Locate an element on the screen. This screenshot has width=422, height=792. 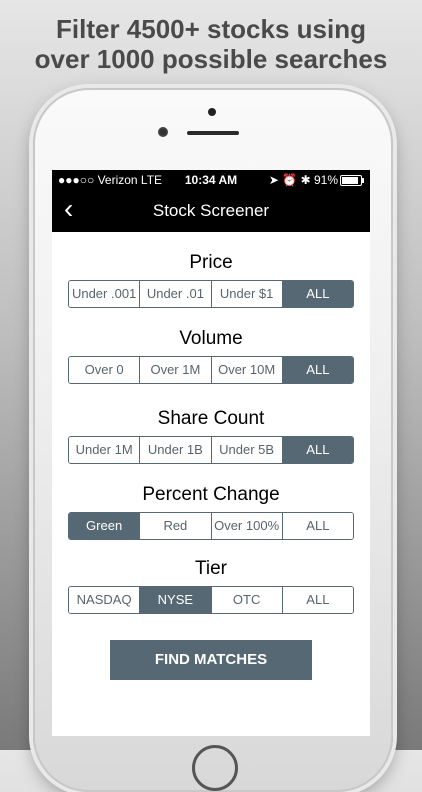
segment-option: Under 5B is located at coordinates (247, 450).